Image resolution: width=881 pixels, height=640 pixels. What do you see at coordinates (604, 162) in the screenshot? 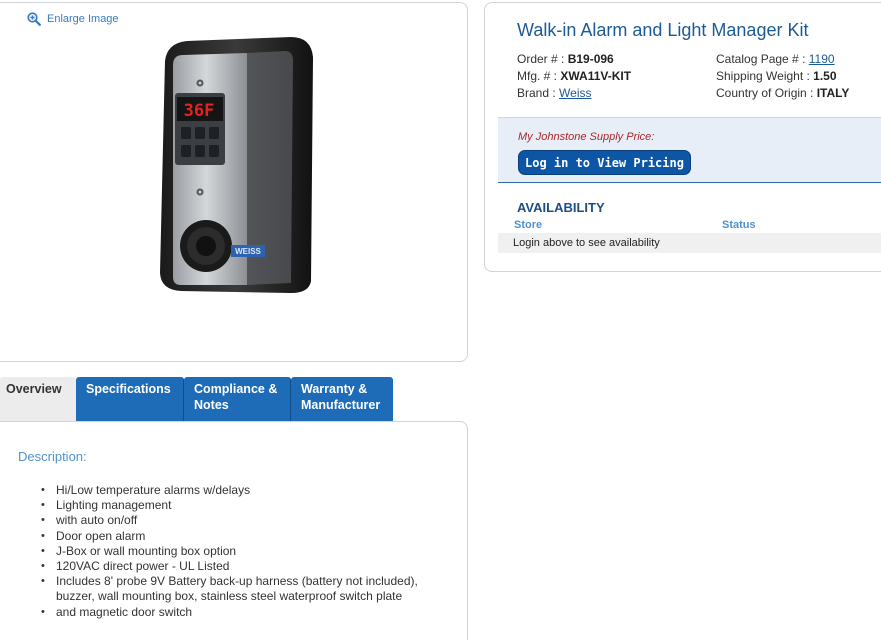
I see `login-to-view-pricing-button: Log in to View Pricing` at bounding box center [604, 162].